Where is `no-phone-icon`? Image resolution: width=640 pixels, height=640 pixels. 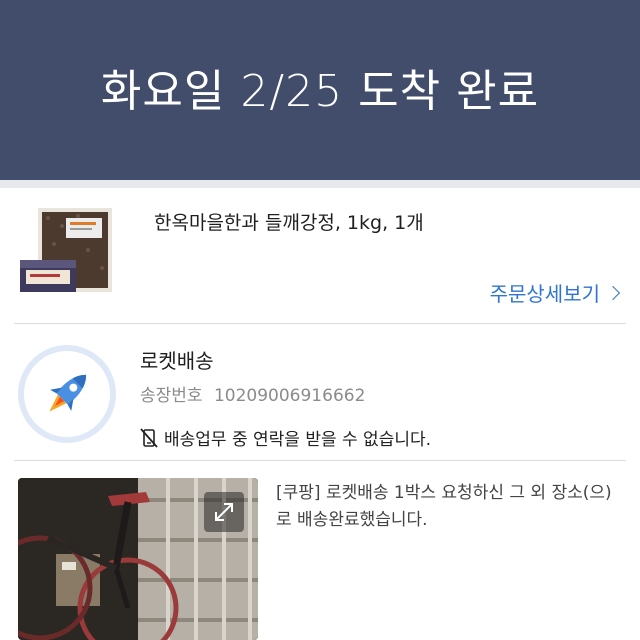 no-phone-icon is located at coordinates (149, 437).